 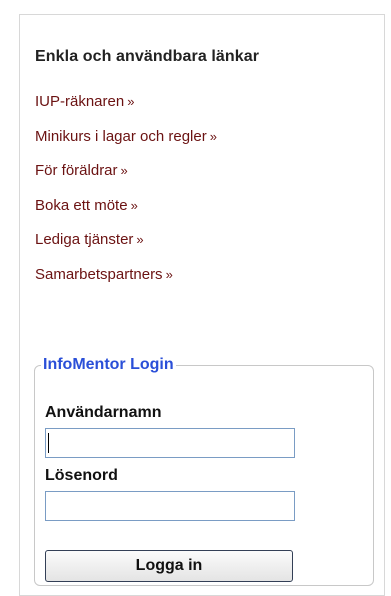 I want to click on list-item: IUP-räknaren», so click(x=126, y=109).